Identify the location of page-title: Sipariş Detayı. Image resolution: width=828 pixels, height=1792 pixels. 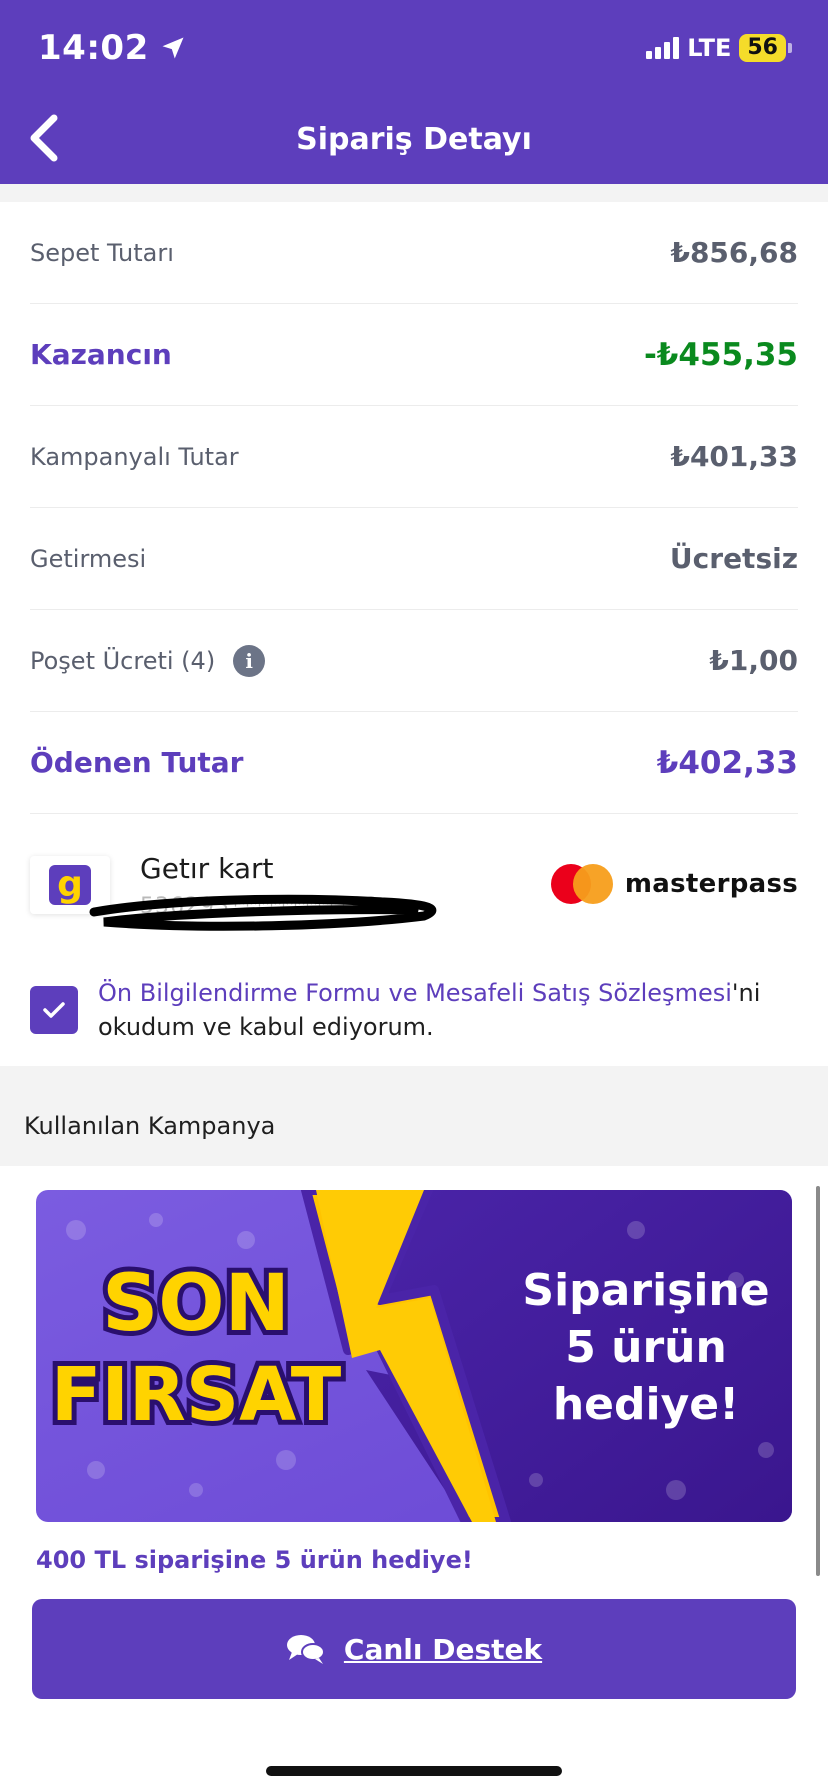
(414, 139).